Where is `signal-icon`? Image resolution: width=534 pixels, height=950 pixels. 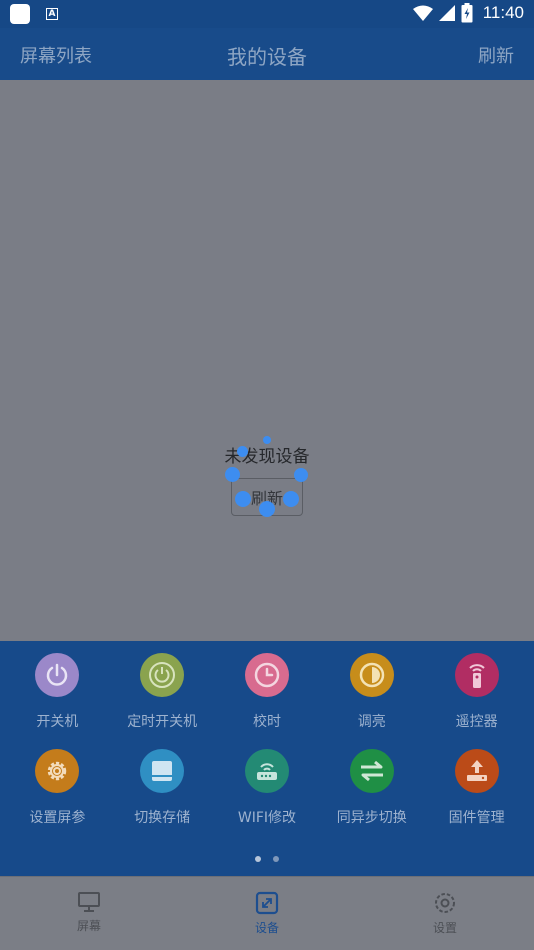 signal-icon is located at coordinates (446, 13).